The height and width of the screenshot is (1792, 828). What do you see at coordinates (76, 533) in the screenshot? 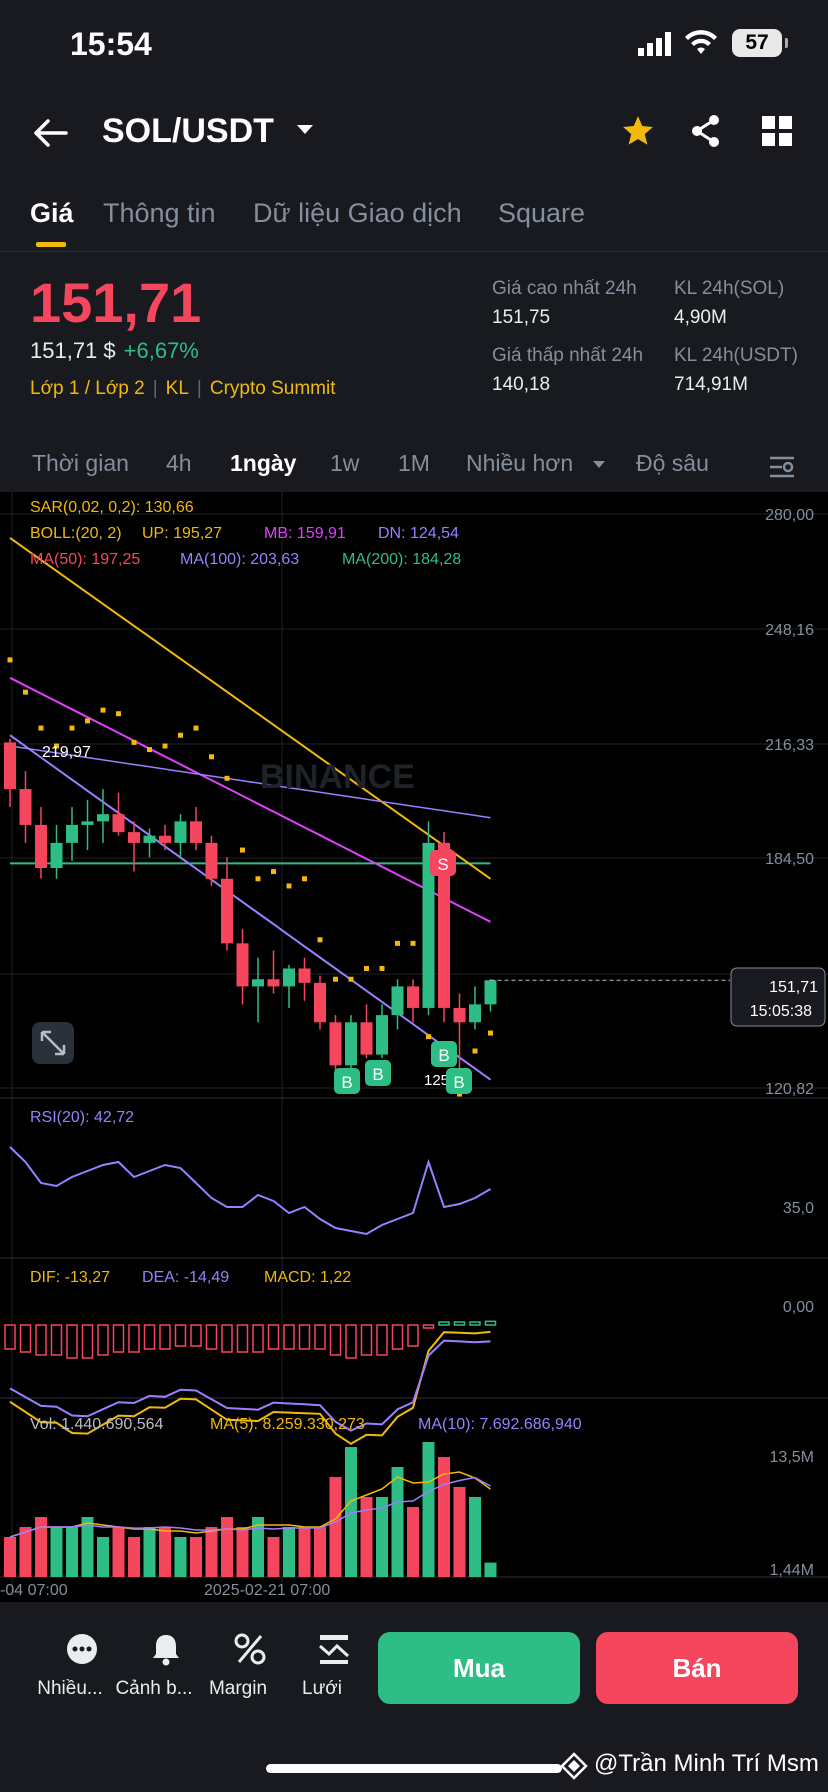
I see `legend-boll: BOLL:(20, 2)` at bounding box center [76, 533].